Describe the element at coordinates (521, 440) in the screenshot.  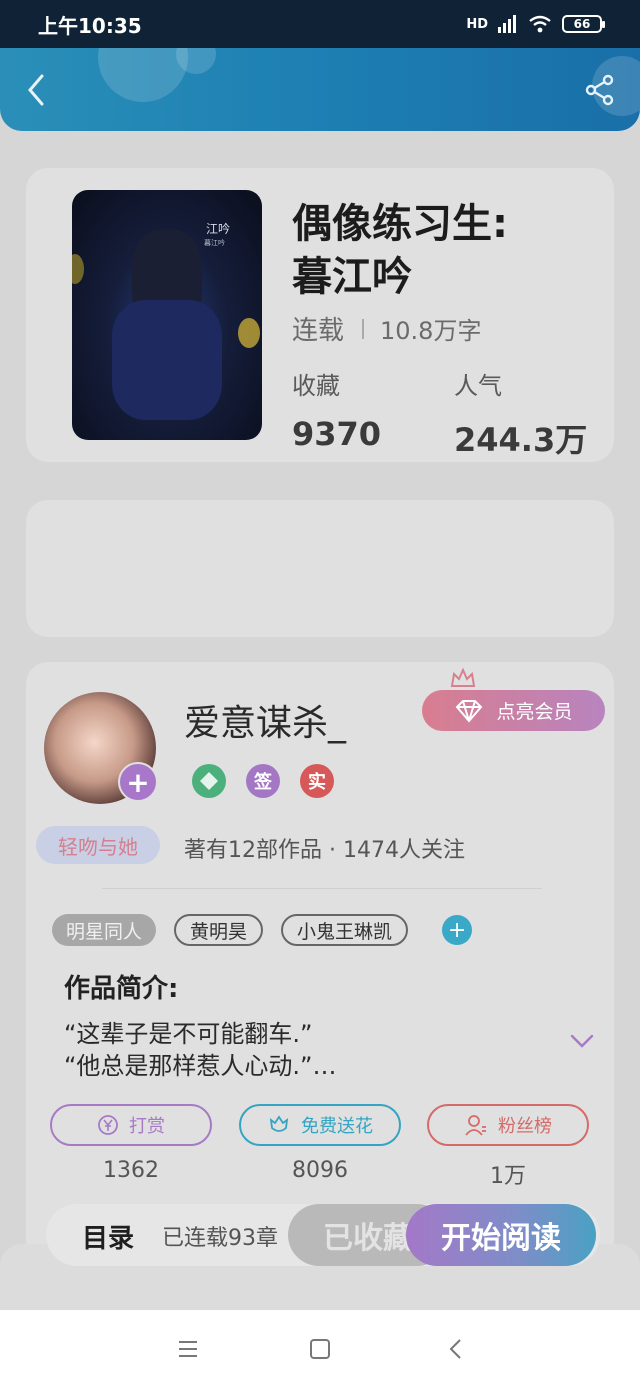
I see `stat-value: 244.3万` at that location.